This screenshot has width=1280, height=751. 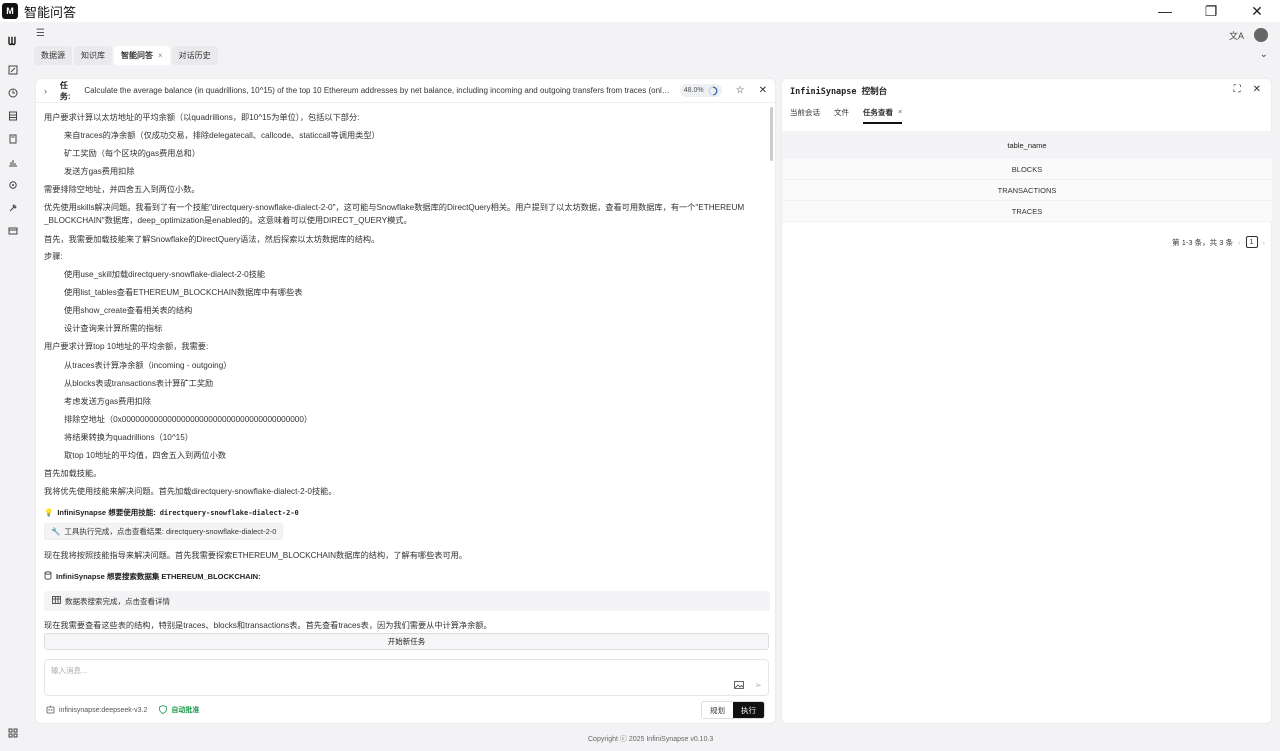 What do you see at coordinates (49, 512) in the screenshot?
I see `lightbulb-icon: 💡` at bounding box center [49, 512].